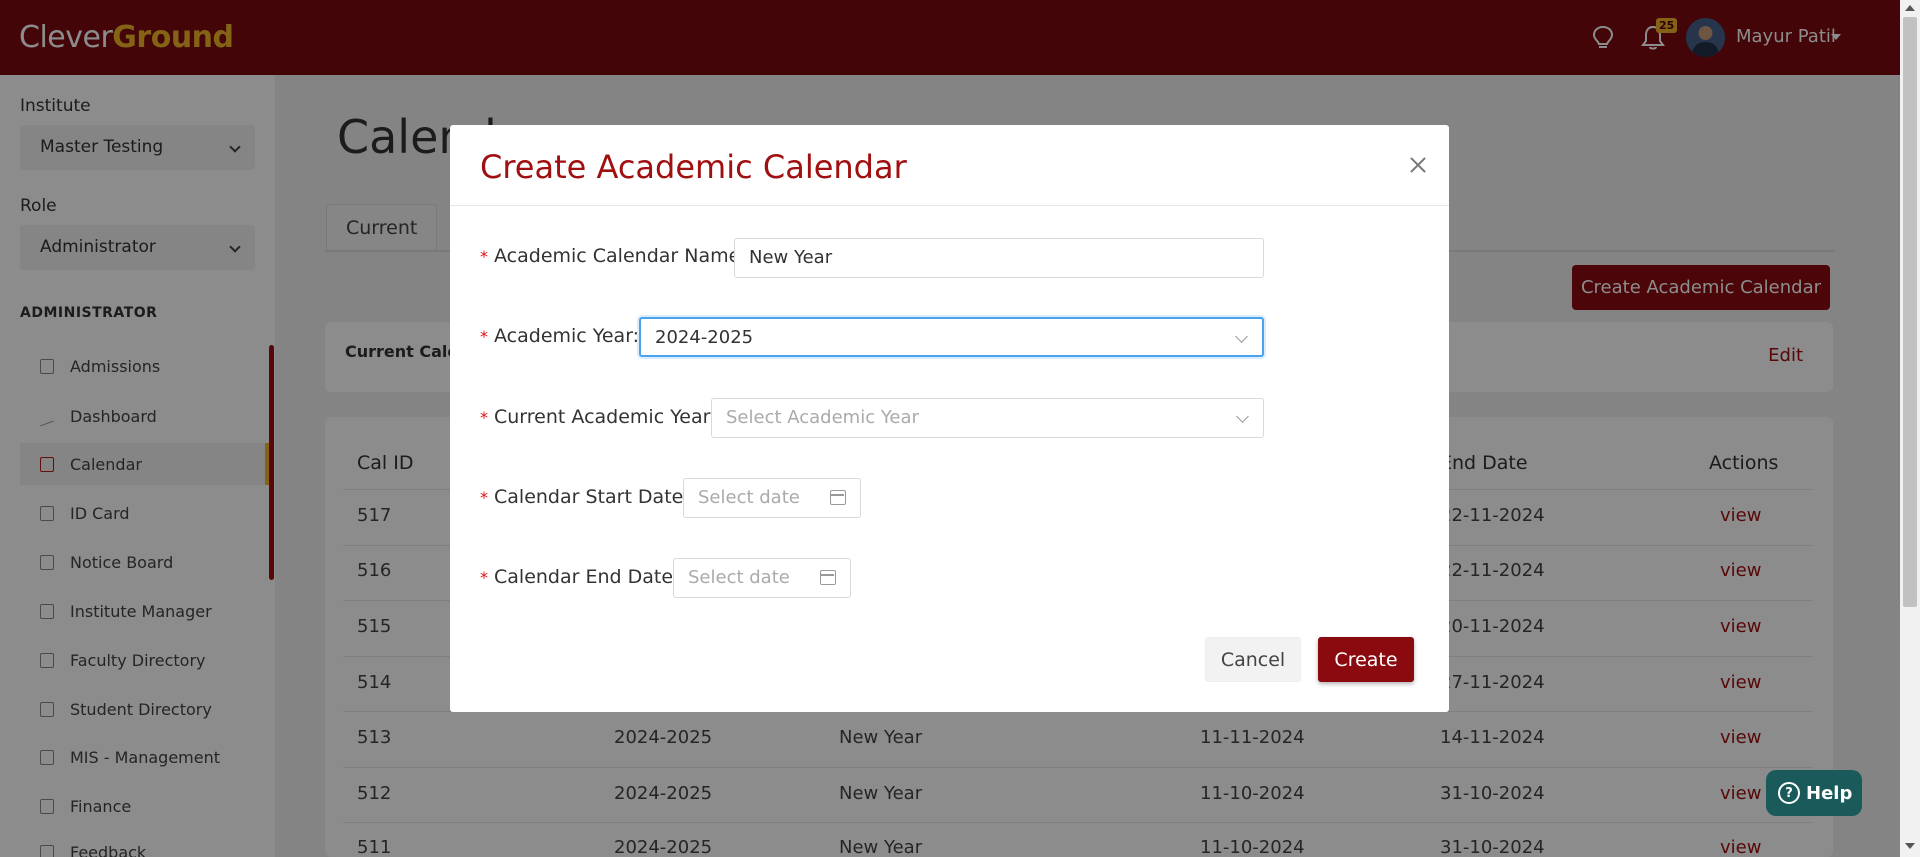 This screenshot has height=857, width=1920. What do you see at coordinates (762, 578) in the screenshot?
I see `calendar-end-date-picker: Select date` at bounding box center [762, 578].